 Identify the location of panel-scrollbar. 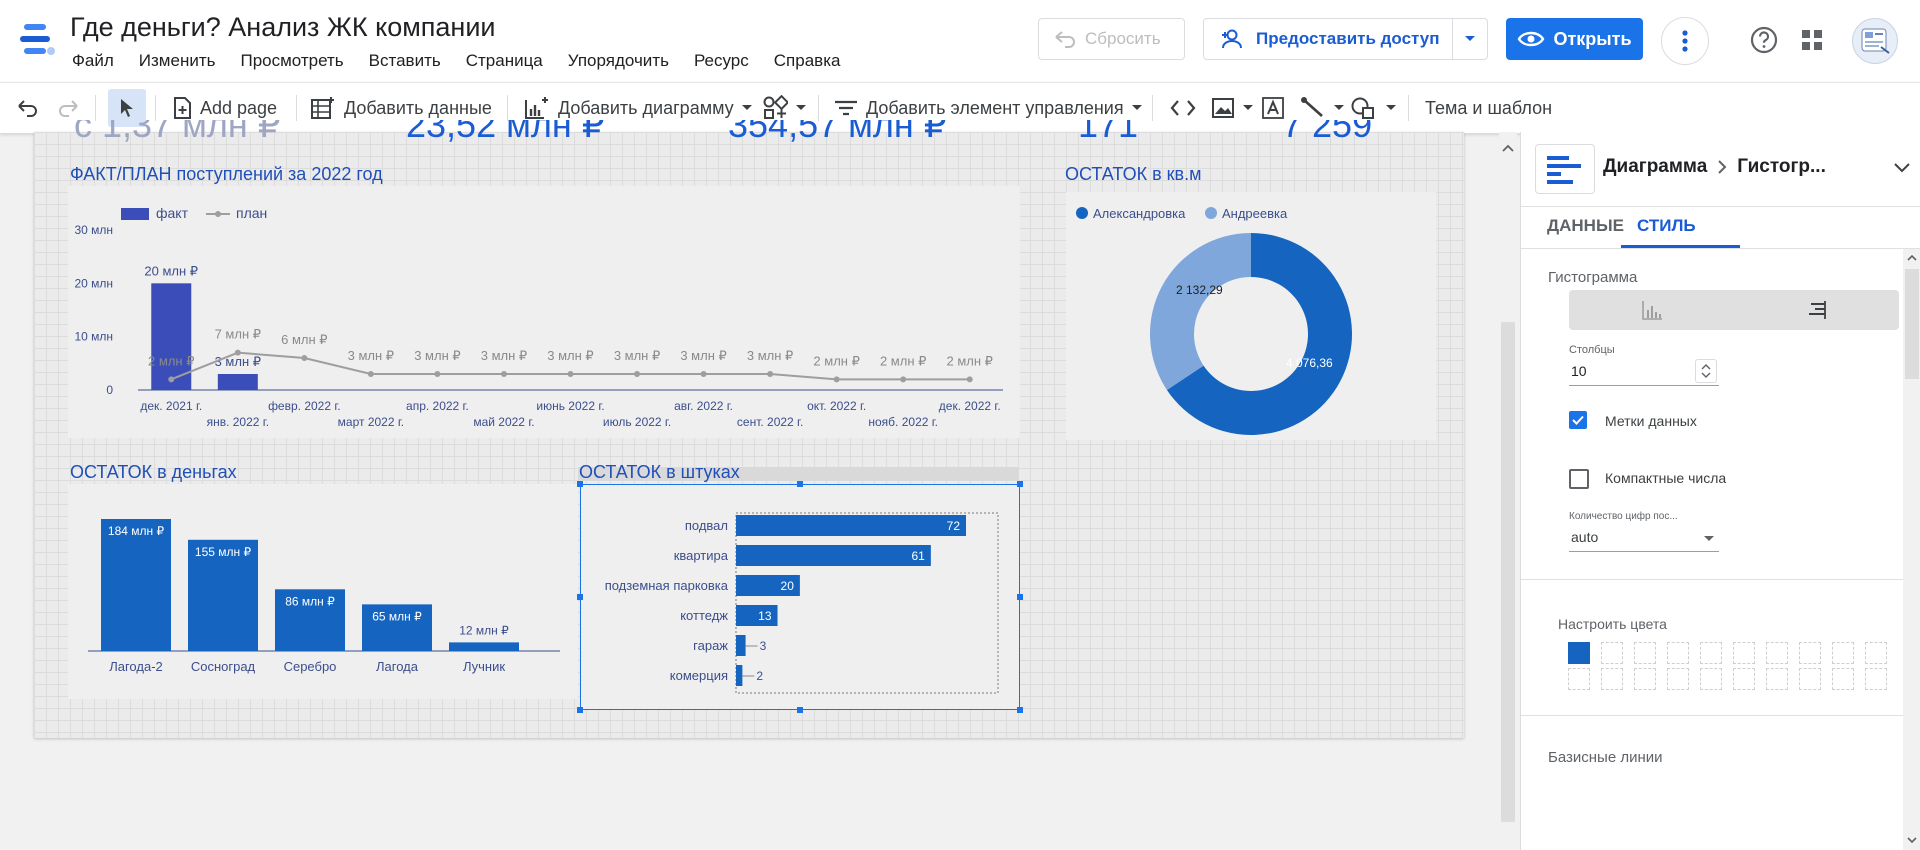
(1911, 549).